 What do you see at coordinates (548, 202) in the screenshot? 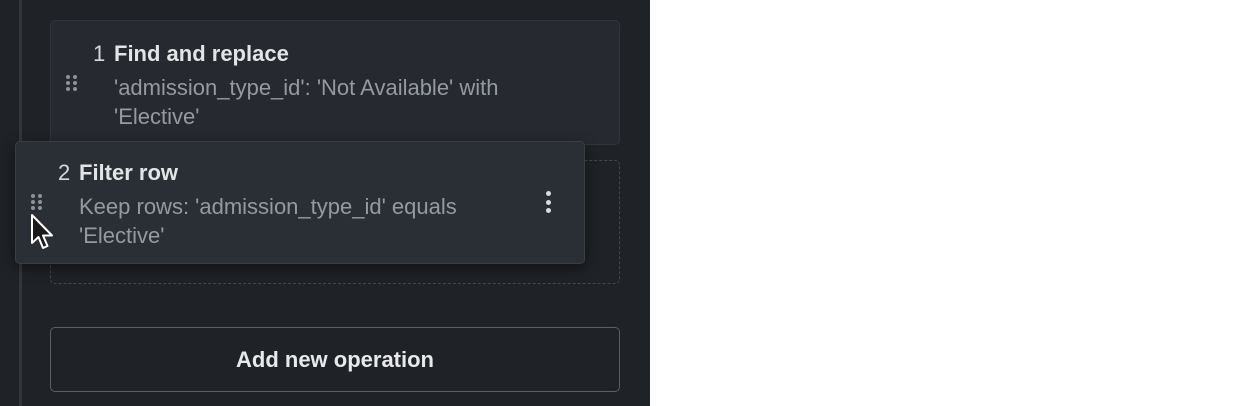
I see `more-vertical-icon` at bounding box center [548, 202].